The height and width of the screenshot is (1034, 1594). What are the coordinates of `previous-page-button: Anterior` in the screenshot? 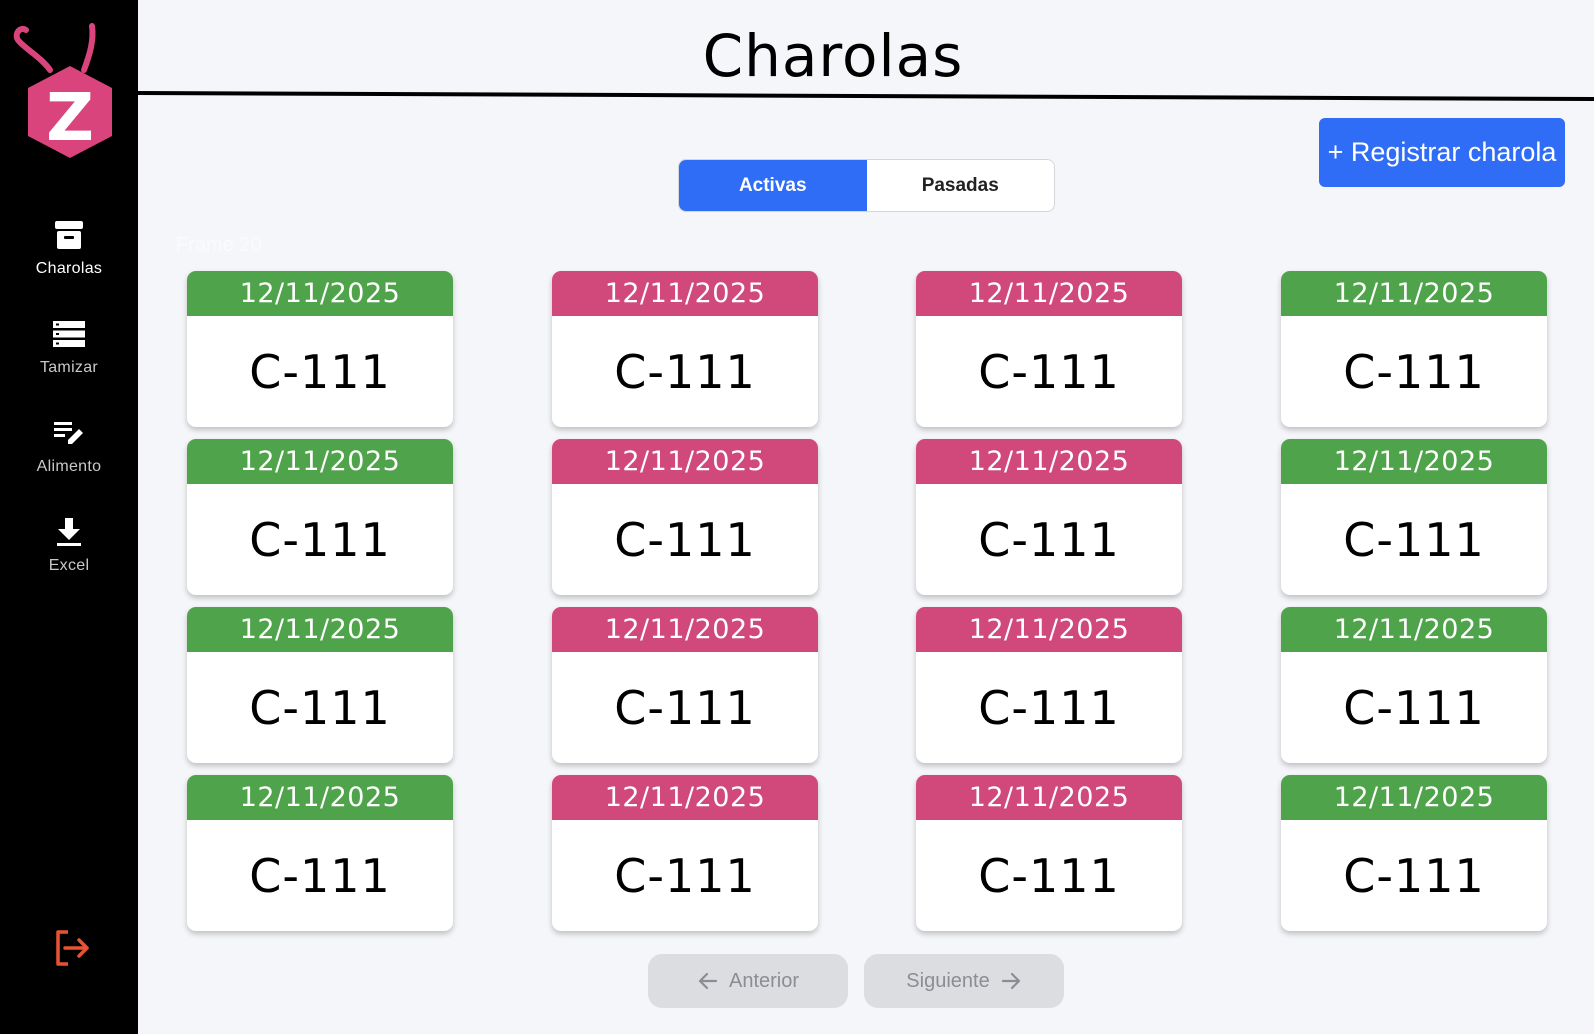 It's located at (748, 981).